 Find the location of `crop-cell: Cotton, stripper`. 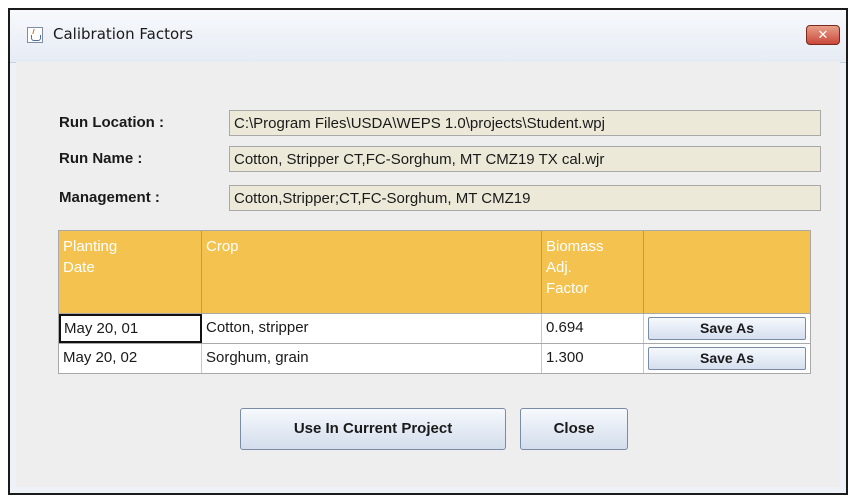

crop-cell: Cotton, stripper is located at coordinates (372, 328).